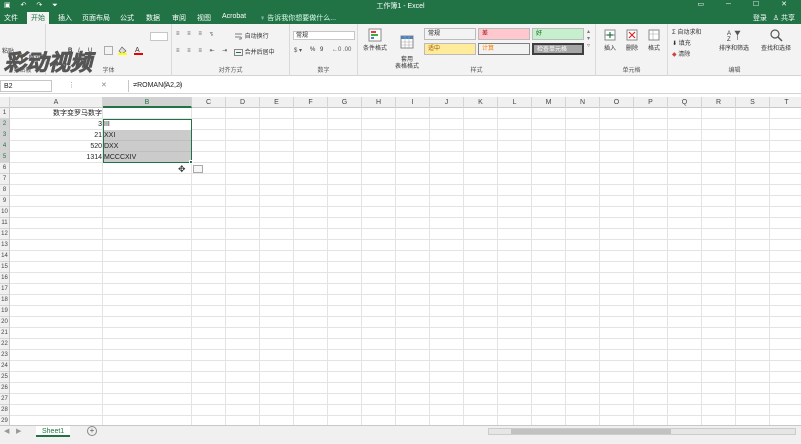 The width and height of the screenshot is (801, 444). What do you see at coordinates (345, 102) in the screenshot?
I see `column-header-g: G` at bounding box center [345, 102].